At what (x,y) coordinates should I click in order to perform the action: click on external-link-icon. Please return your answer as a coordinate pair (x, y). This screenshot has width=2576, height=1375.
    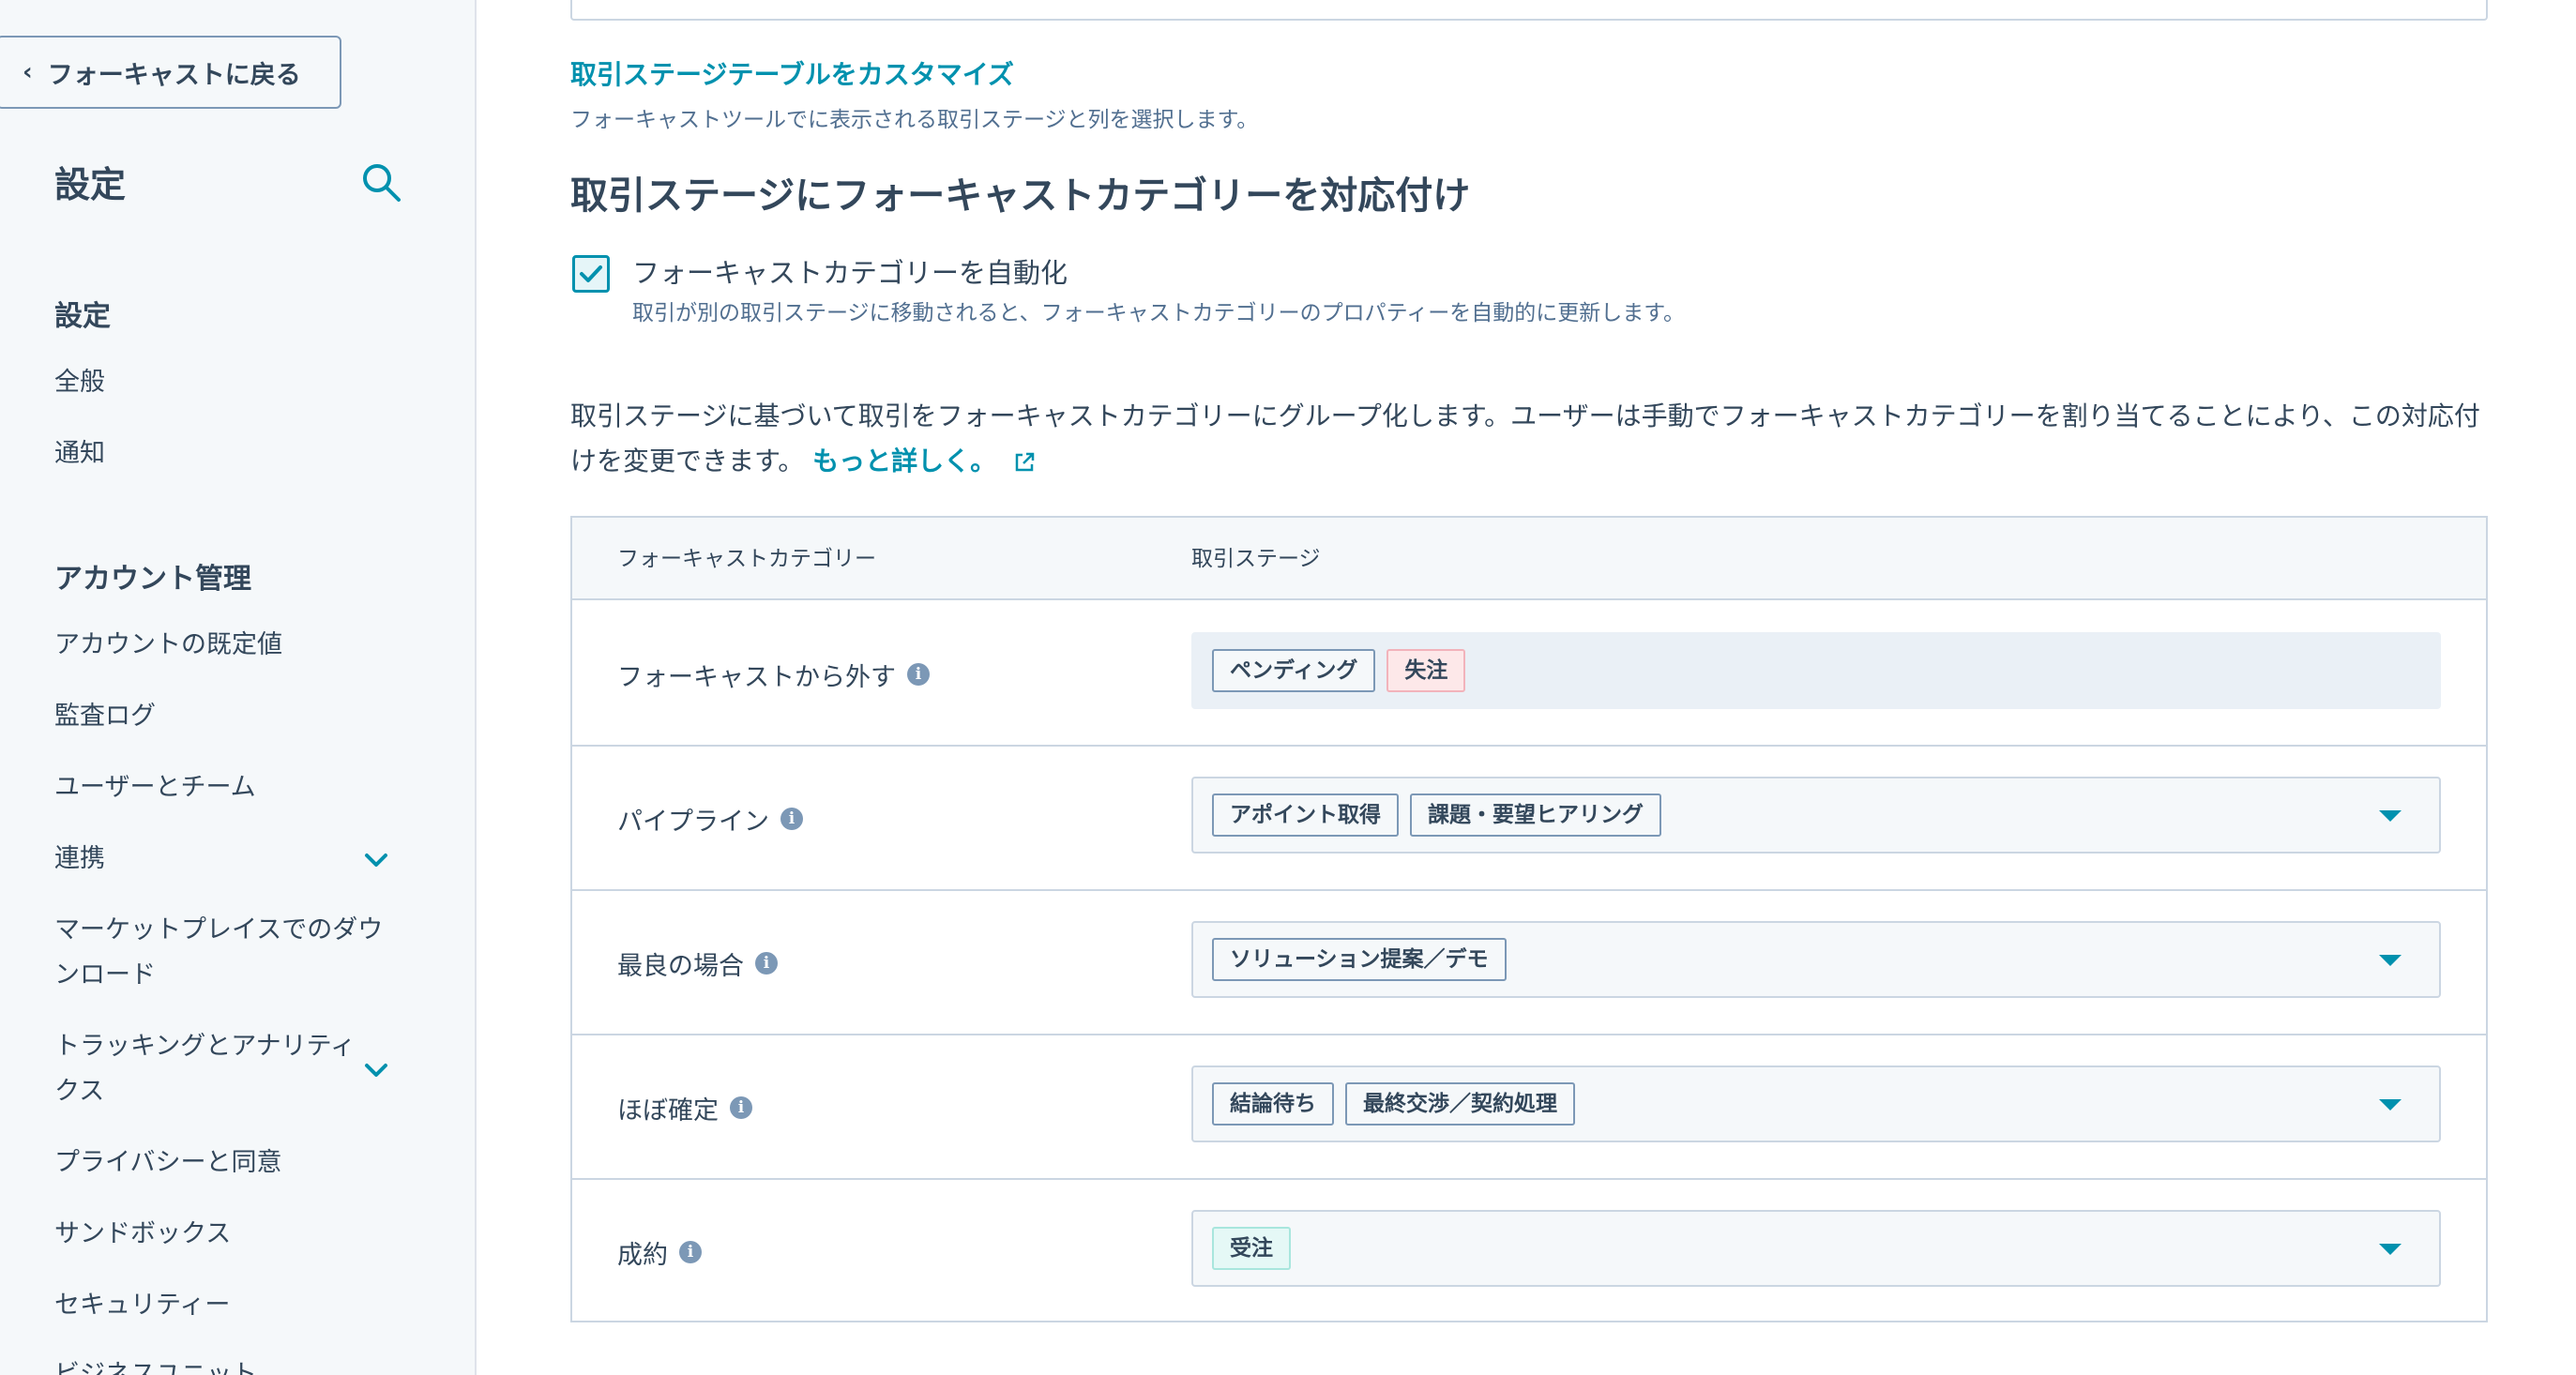
    Looking at the image, I should click on (1024, 462).